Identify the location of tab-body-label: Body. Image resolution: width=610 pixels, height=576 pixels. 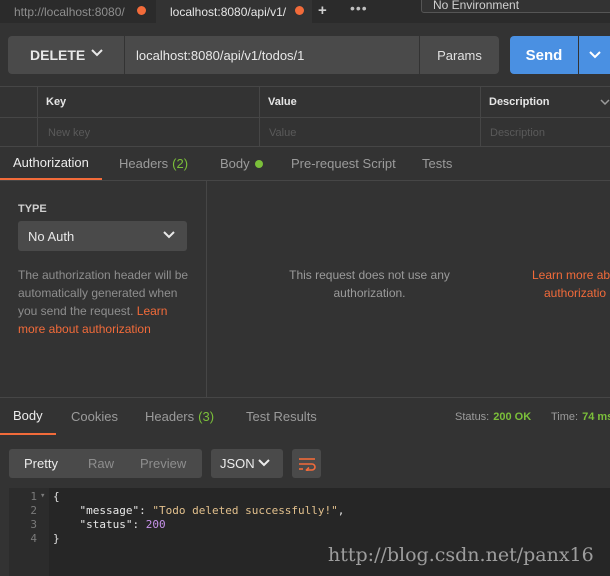
(235, 163).